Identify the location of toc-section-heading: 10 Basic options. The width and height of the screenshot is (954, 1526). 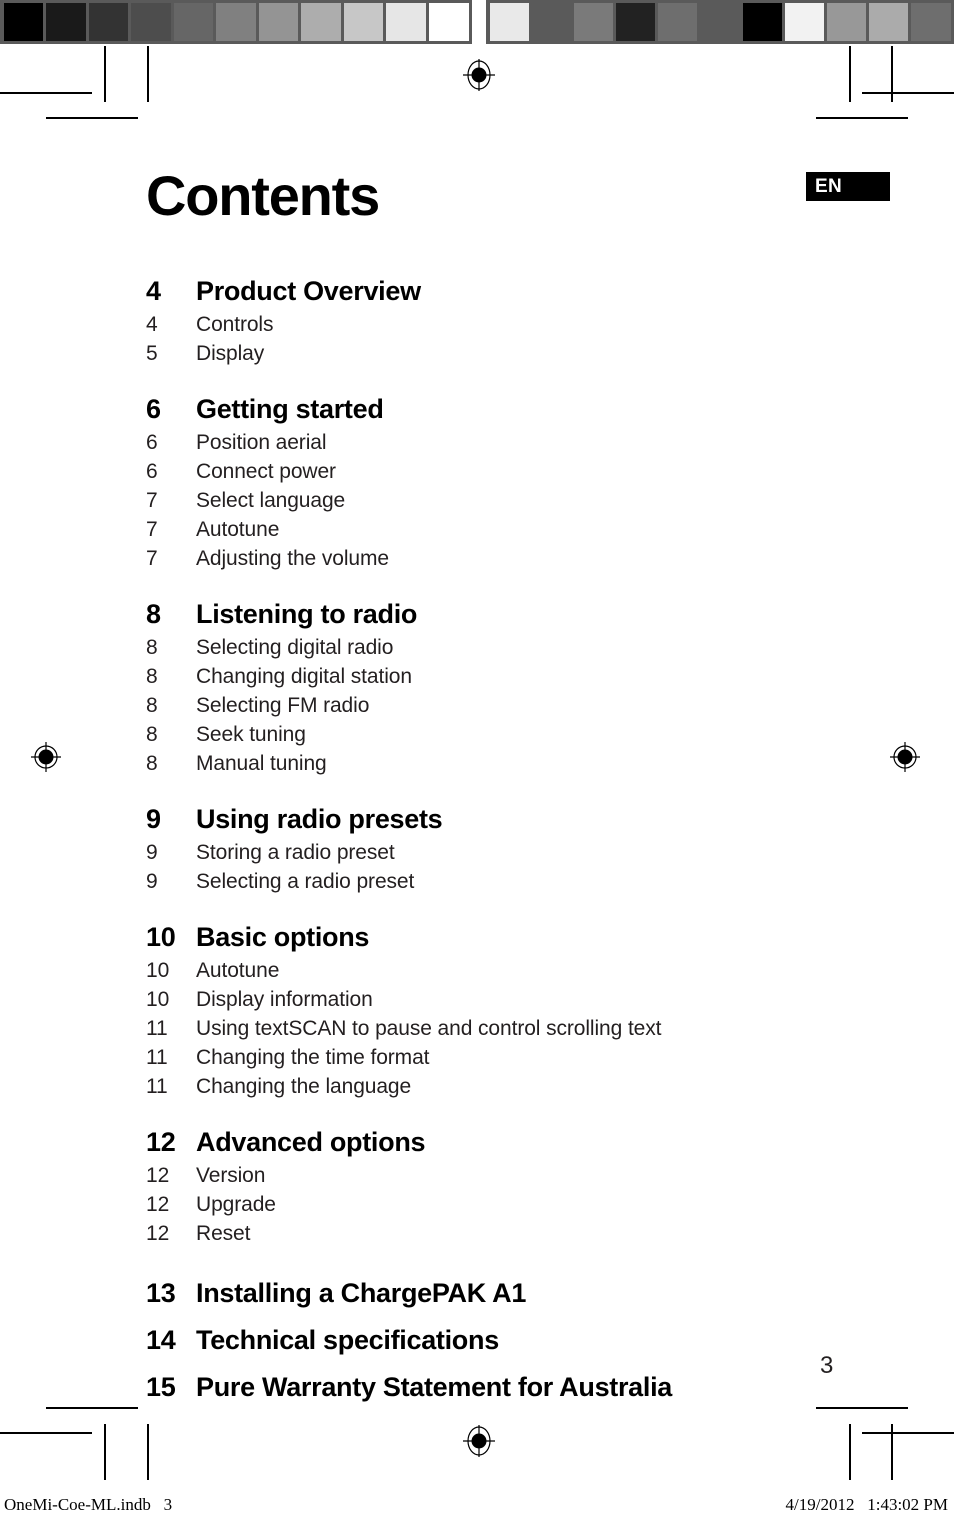
(526, 937).